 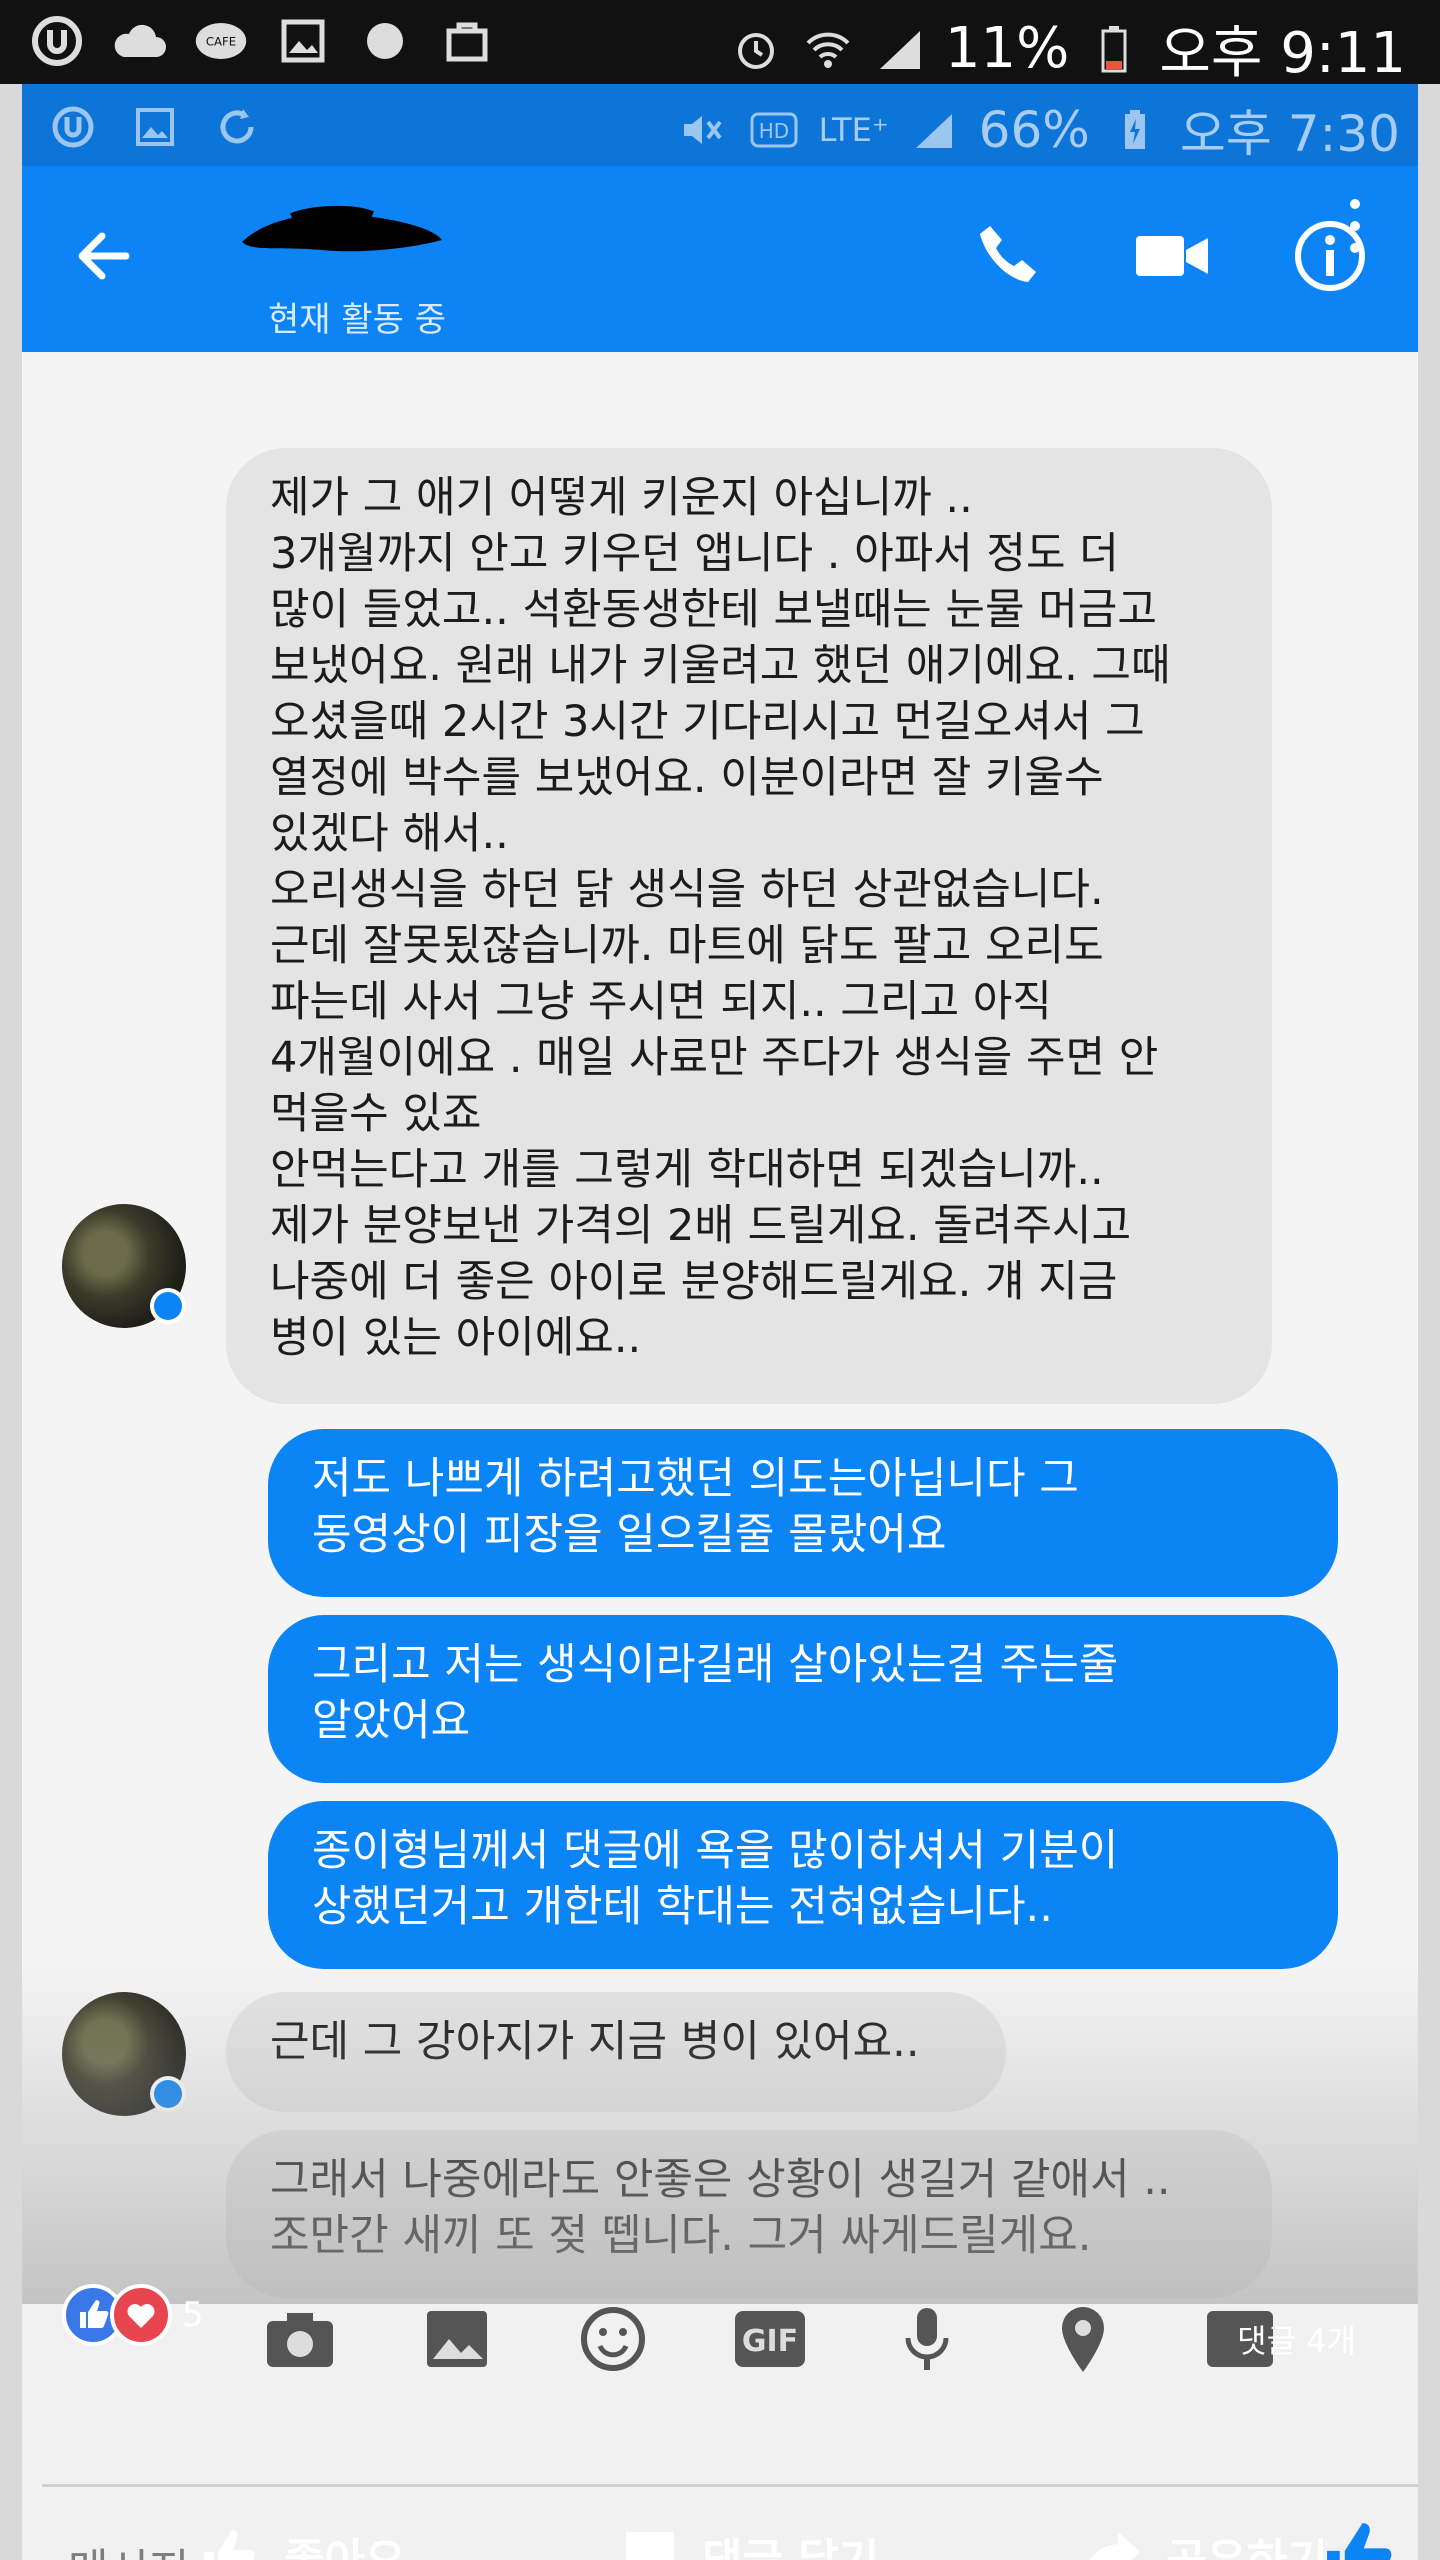 I want to click on post-actions: 좋아요 댓글 달기 공유하기, so click(x=720, y=2542).